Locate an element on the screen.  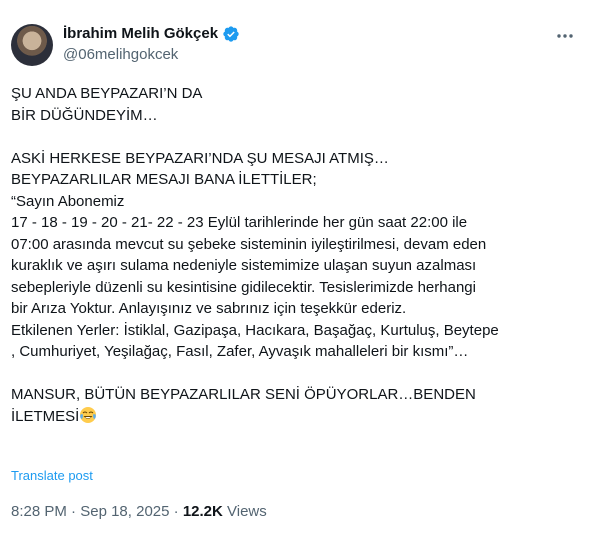
avatar is located at coordinates (32, 45).